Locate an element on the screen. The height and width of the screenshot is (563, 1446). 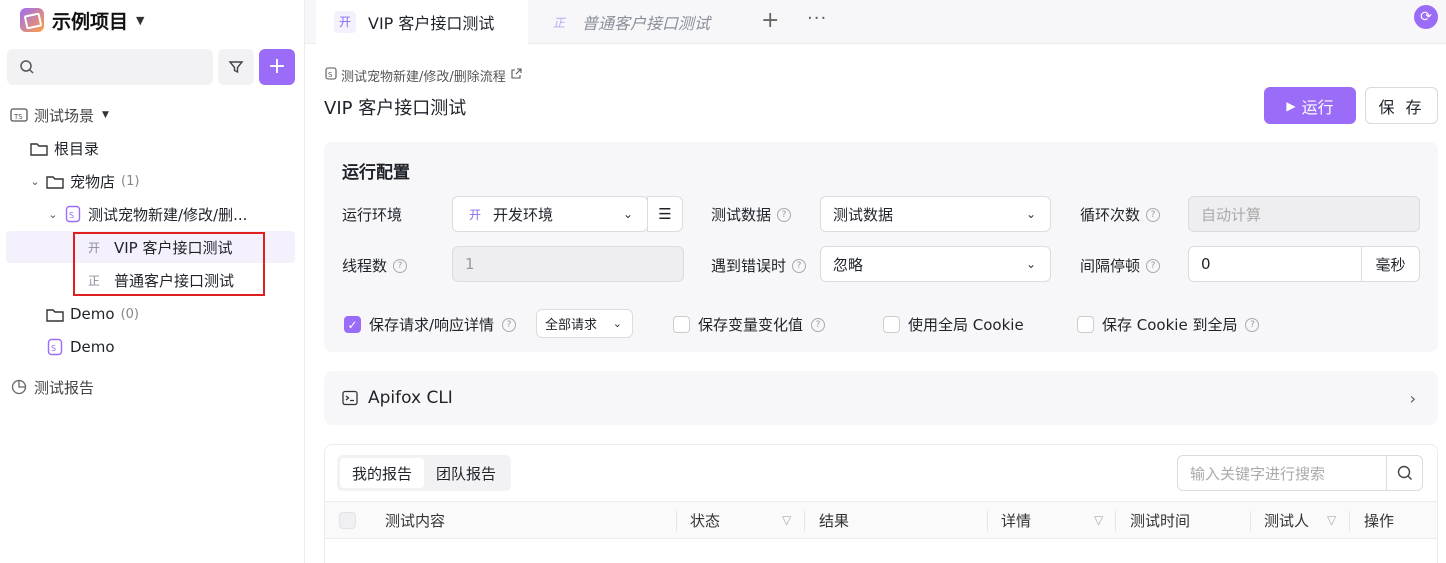
tree-item-demo-scene: S Demo is located at coordinates (193, 347).